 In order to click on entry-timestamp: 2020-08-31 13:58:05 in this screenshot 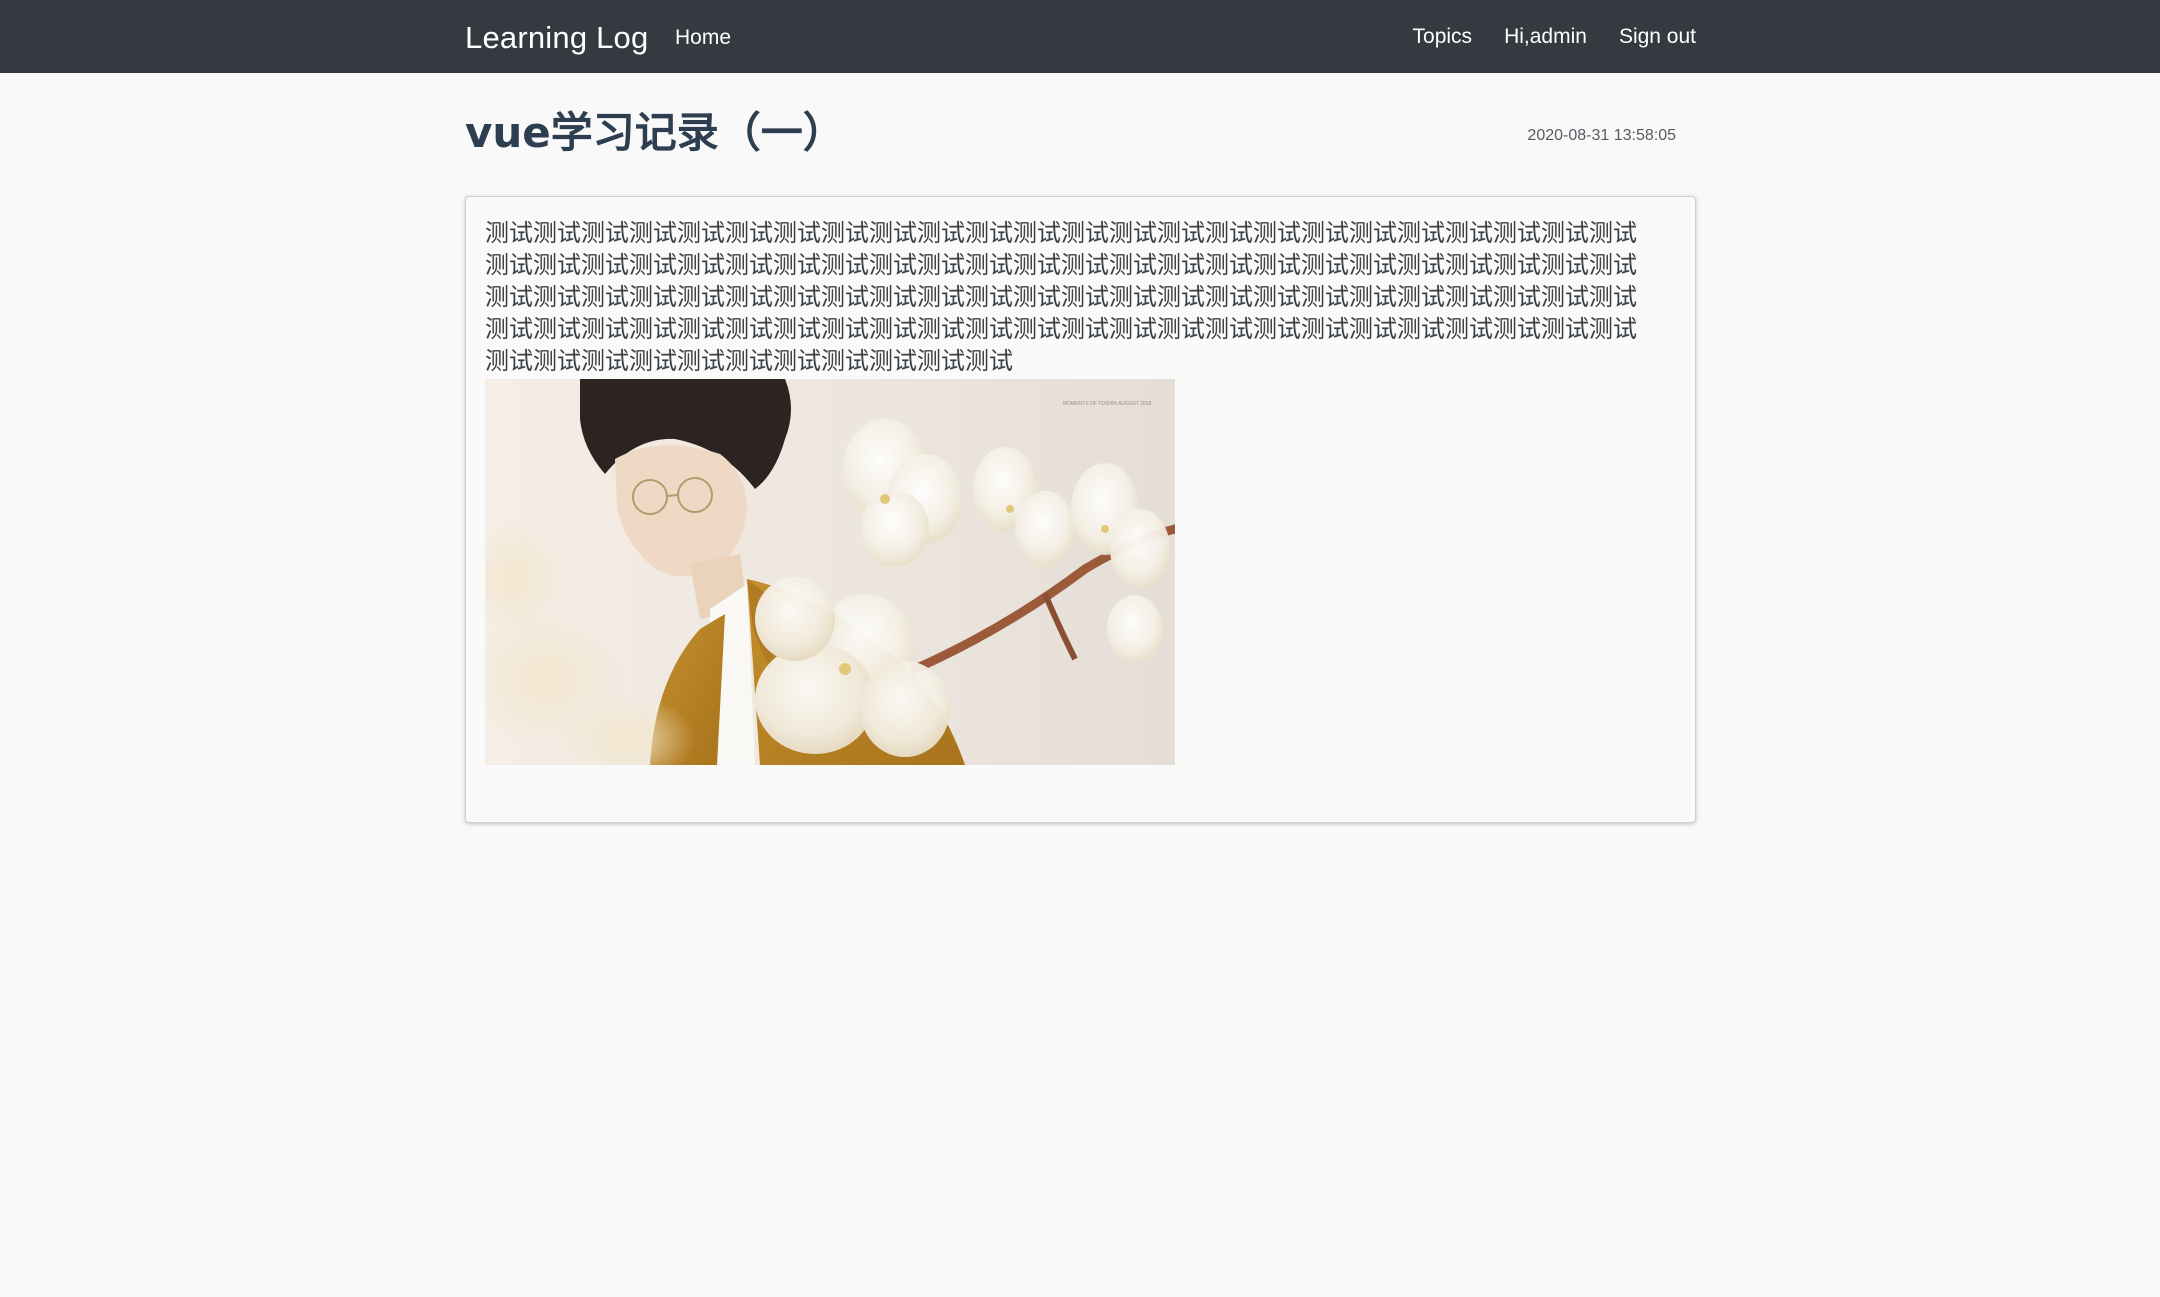, I will do `click(1601, 135)`.